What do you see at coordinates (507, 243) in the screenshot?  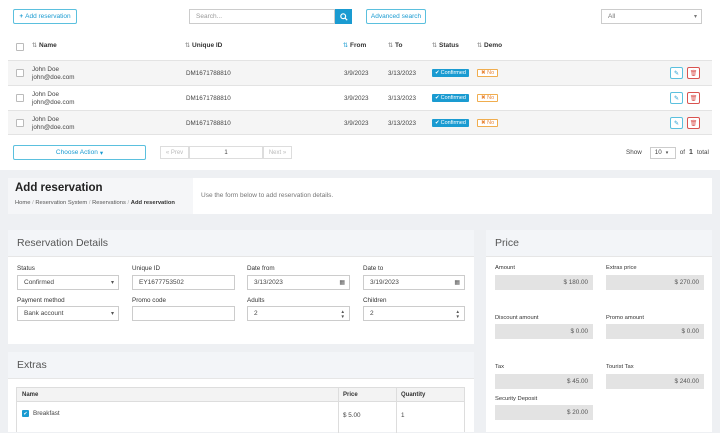 I see `section-title: Price` at bounding box center [507, 243].